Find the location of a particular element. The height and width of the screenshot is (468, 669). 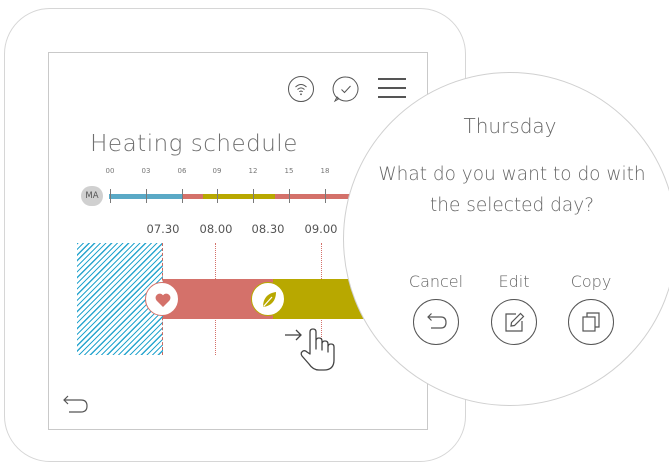

hour-label: 03 is located at coordinates (146, 171).